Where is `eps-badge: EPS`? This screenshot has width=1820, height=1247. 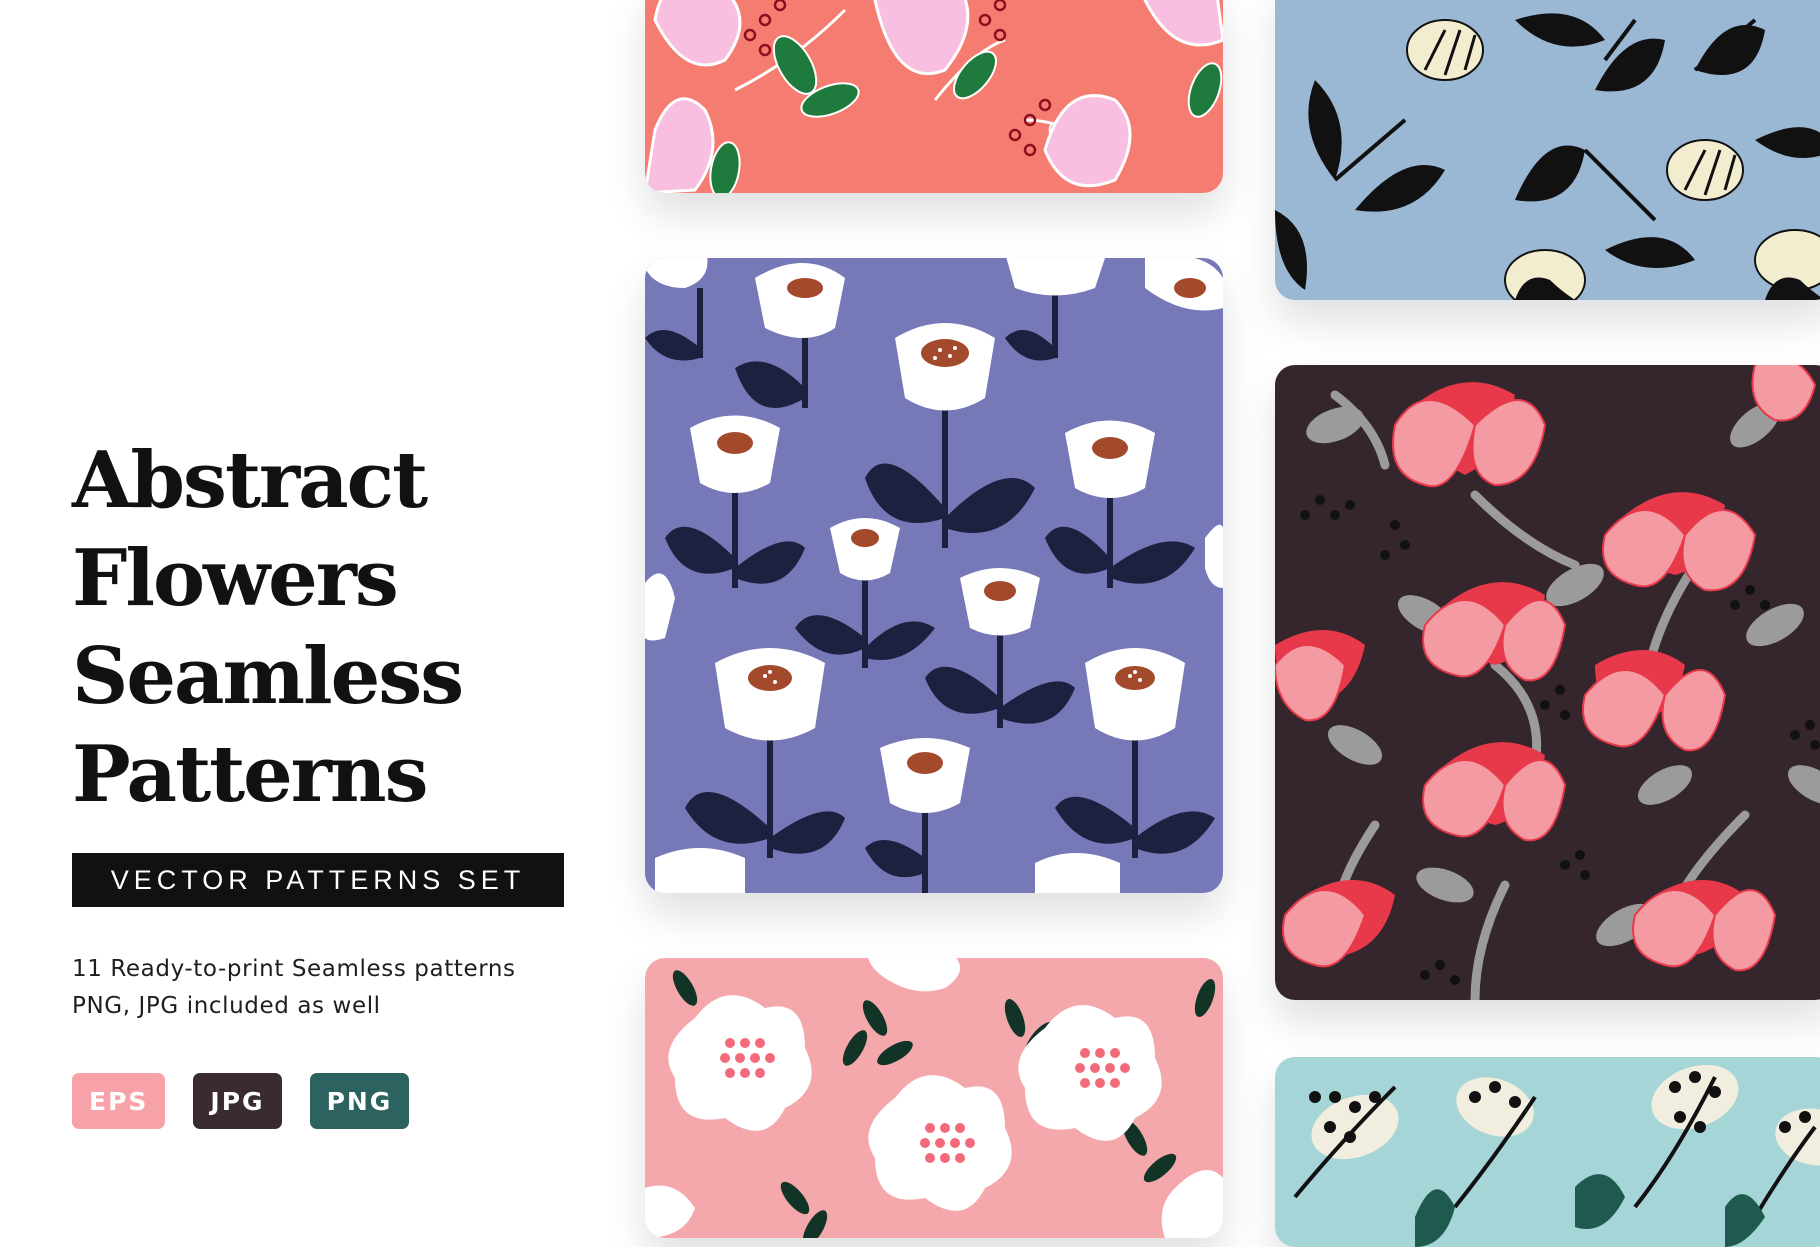
eps-badge: EPS is located at coordinates (119, 1101).